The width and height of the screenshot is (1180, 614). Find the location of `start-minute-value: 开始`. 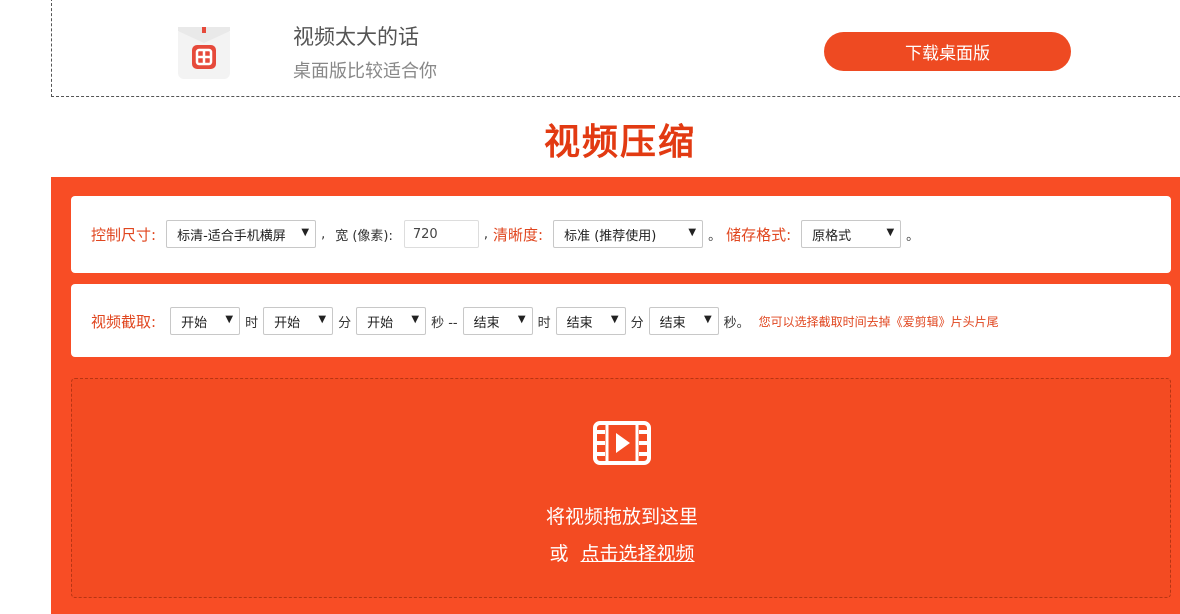

start-minute-value: 开始 is located at coordinates (287, 323).